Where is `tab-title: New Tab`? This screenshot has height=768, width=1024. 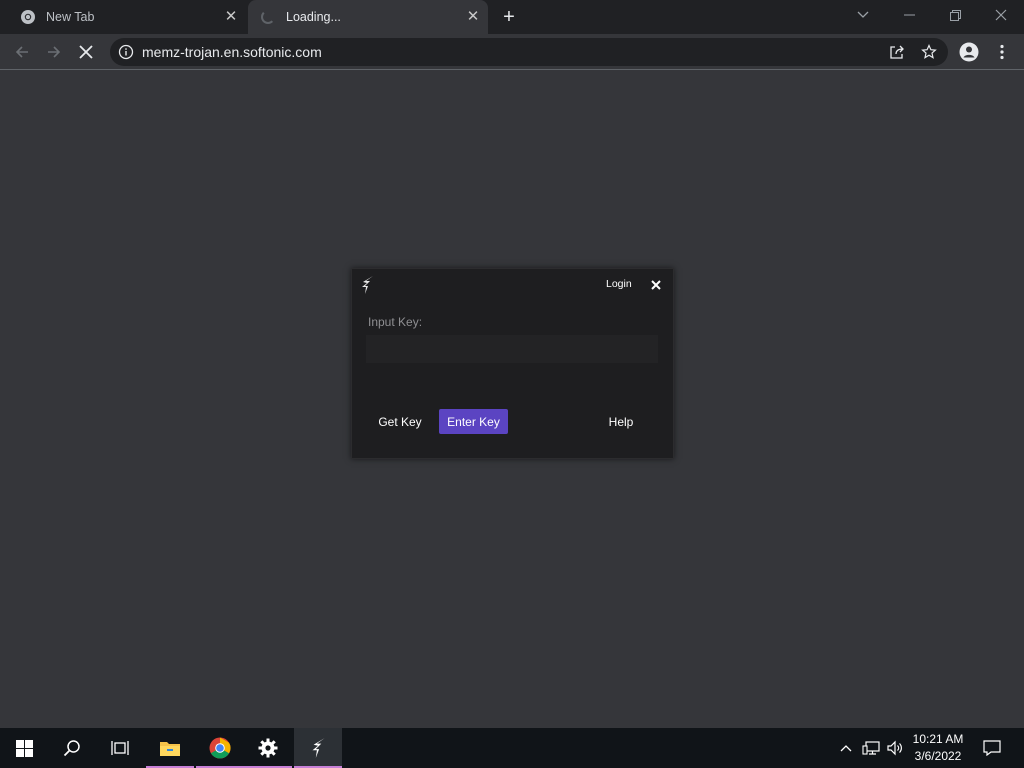 tab-title: New Tab is located at coordinates (70, 17).